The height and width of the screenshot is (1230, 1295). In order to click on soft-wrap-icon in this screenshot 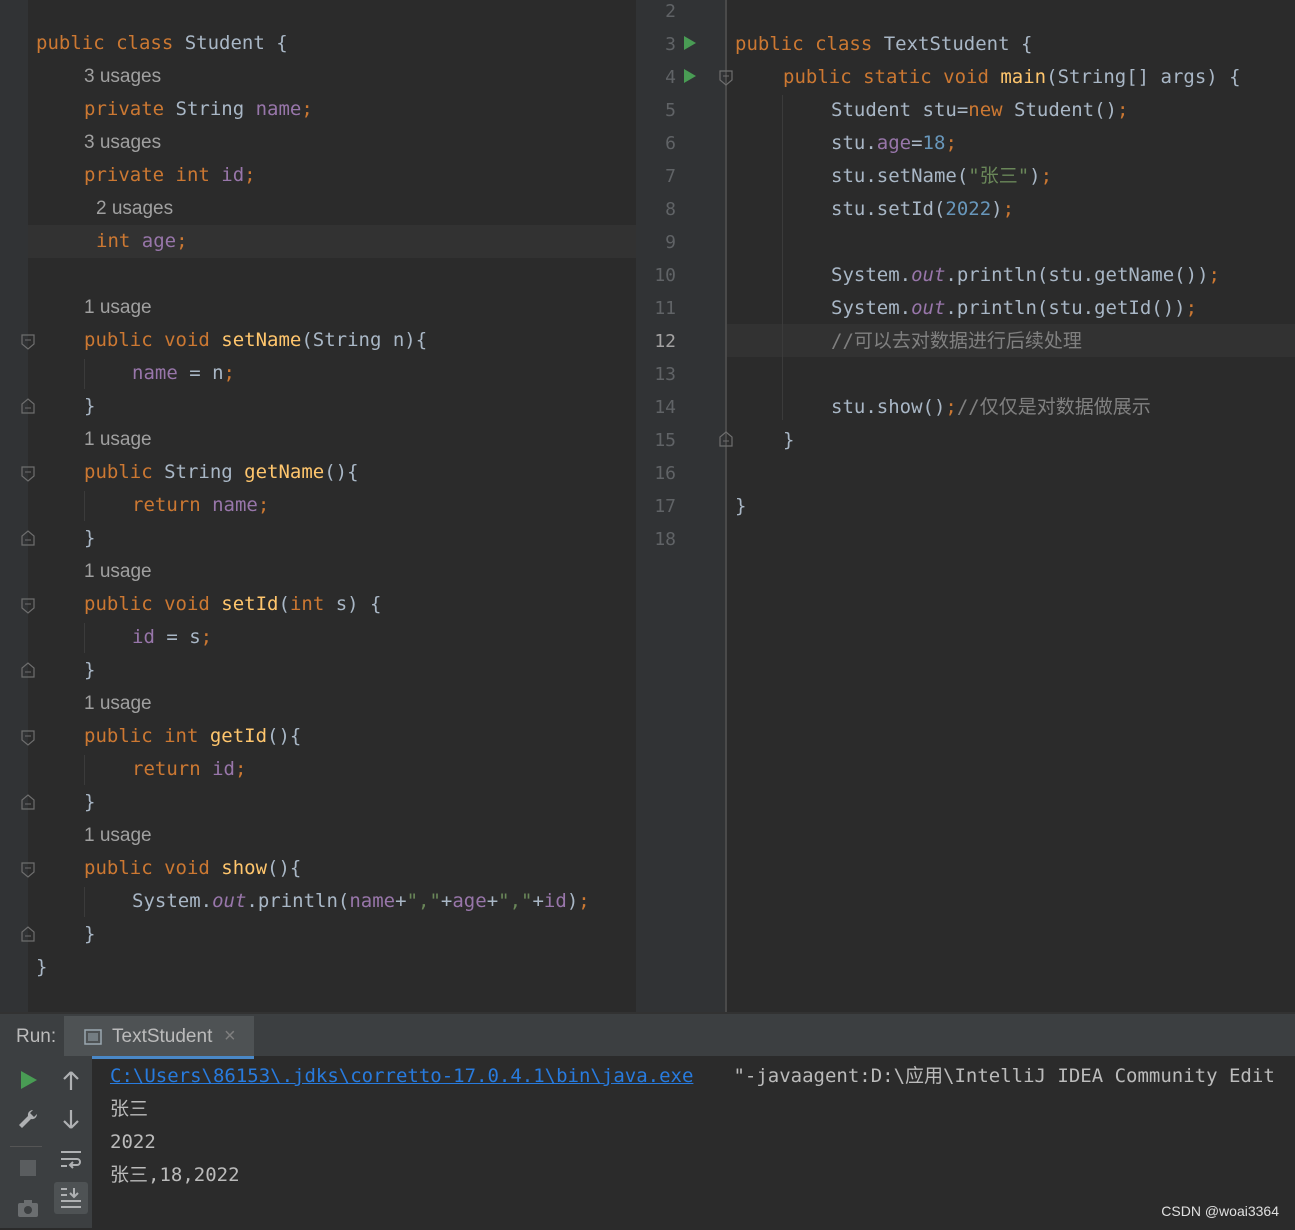, I will do `click(71, 1160)`.